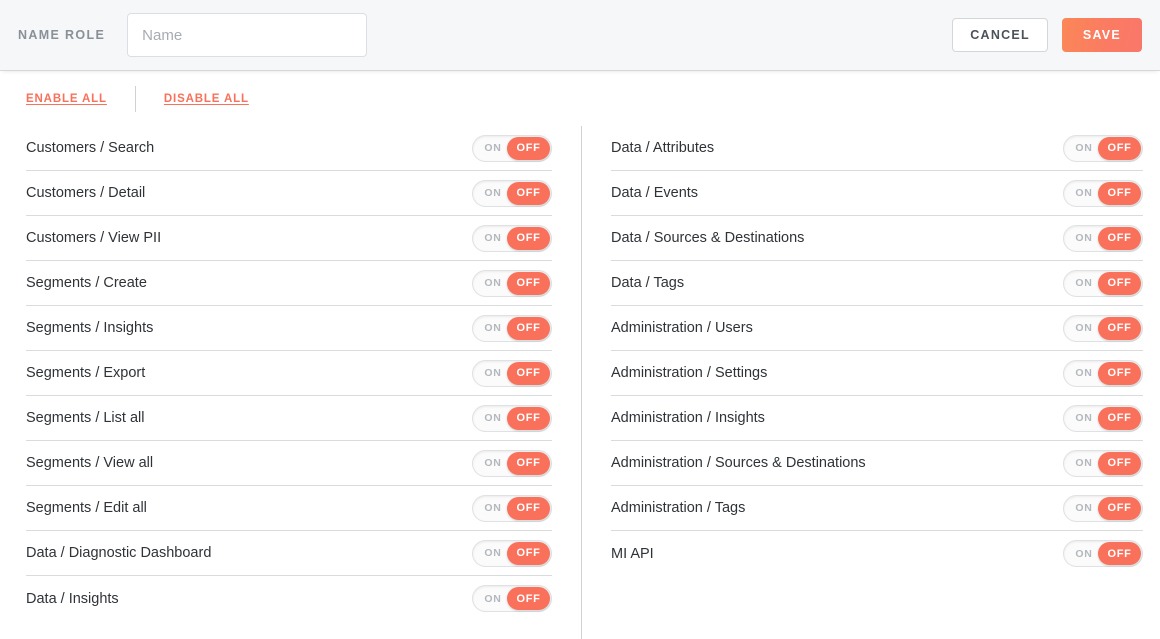  Describe the element at coordinates (655, 193) in the screenshot. I see `permission-label: Data / Events` at that location.